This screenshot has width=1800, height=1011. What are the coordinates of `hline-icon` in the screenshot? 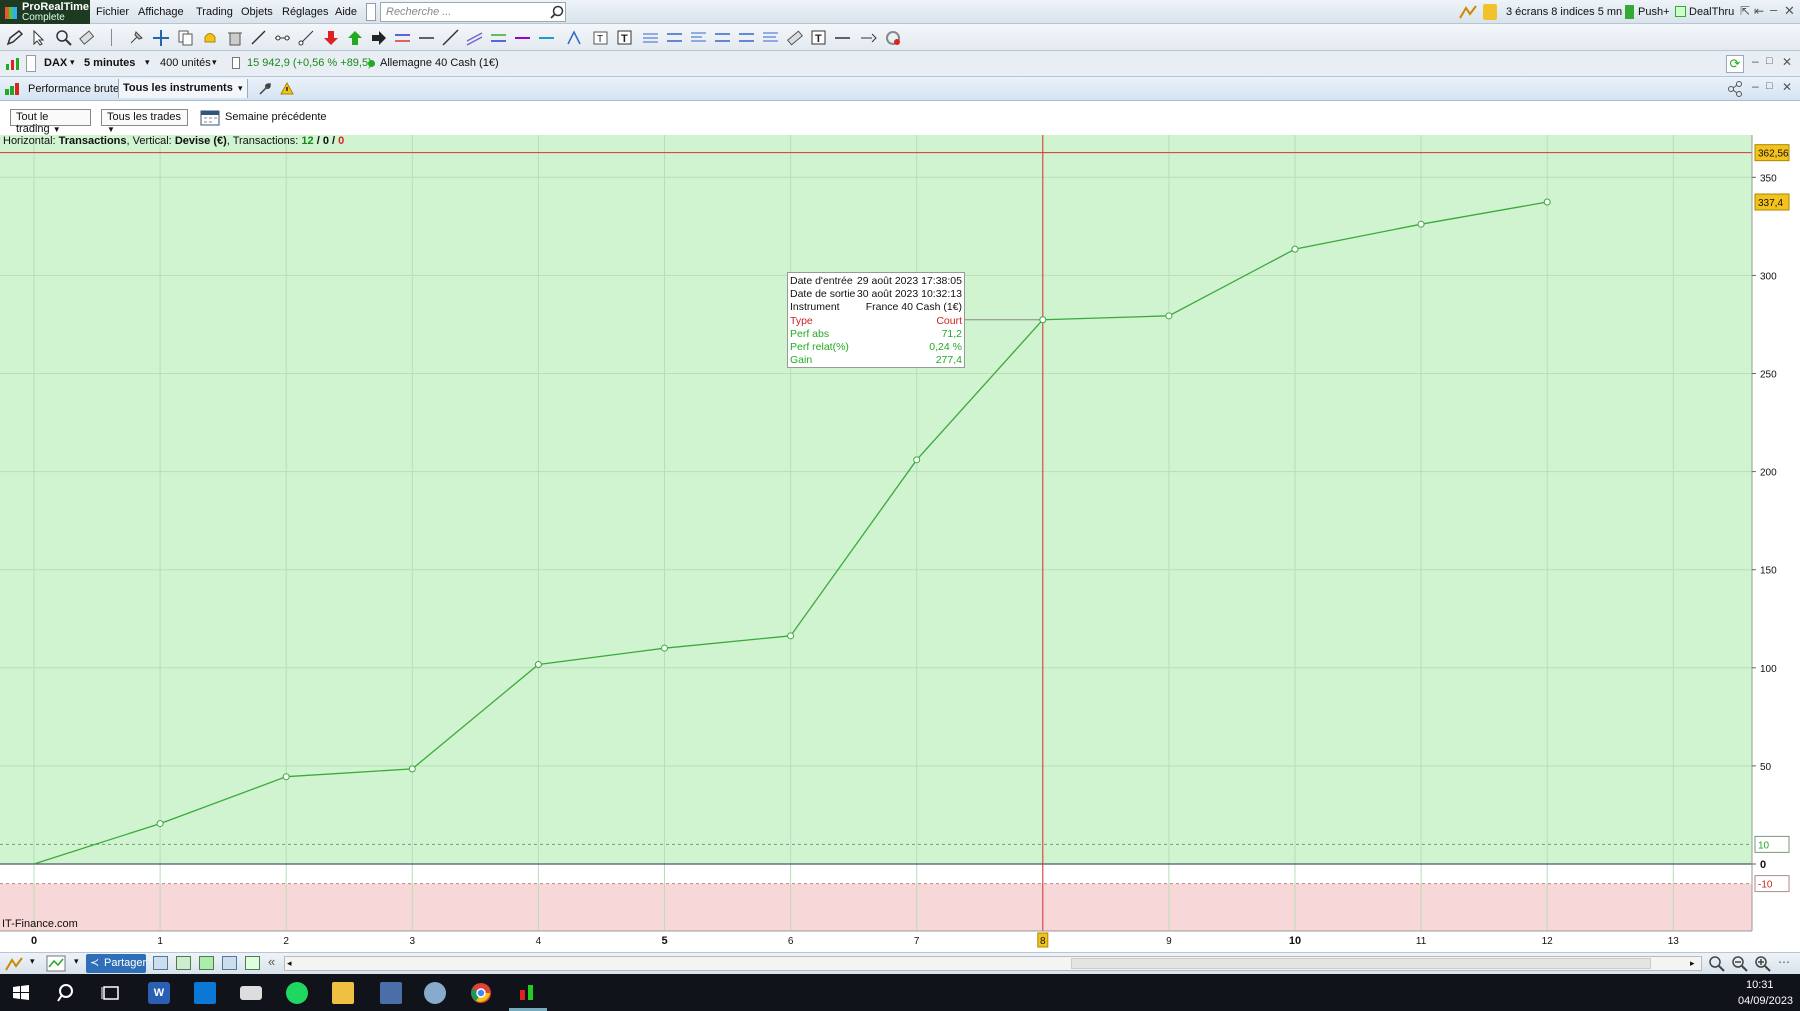 It's located at (426, 37).